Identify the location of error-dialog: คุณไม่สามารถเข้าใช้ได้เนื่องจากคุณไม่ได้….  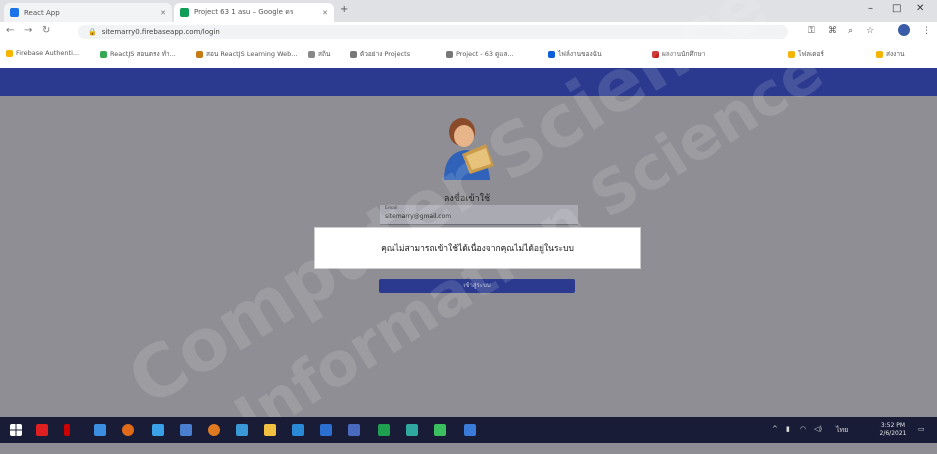
(477, 248).